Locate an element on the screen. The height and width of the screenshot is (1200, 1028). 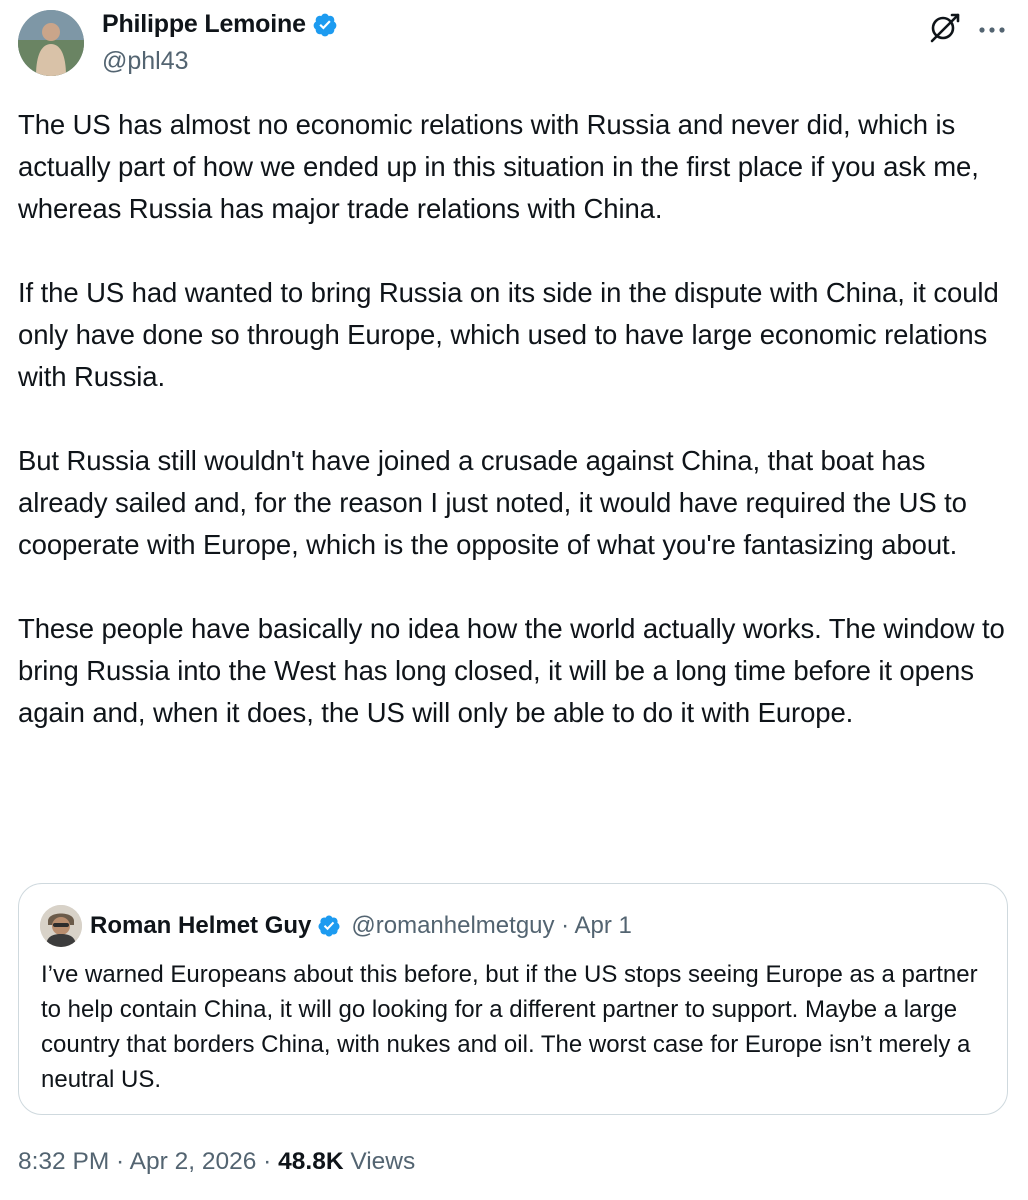
author-name: Philippe Lemoine is located at coordinates (204, 24).